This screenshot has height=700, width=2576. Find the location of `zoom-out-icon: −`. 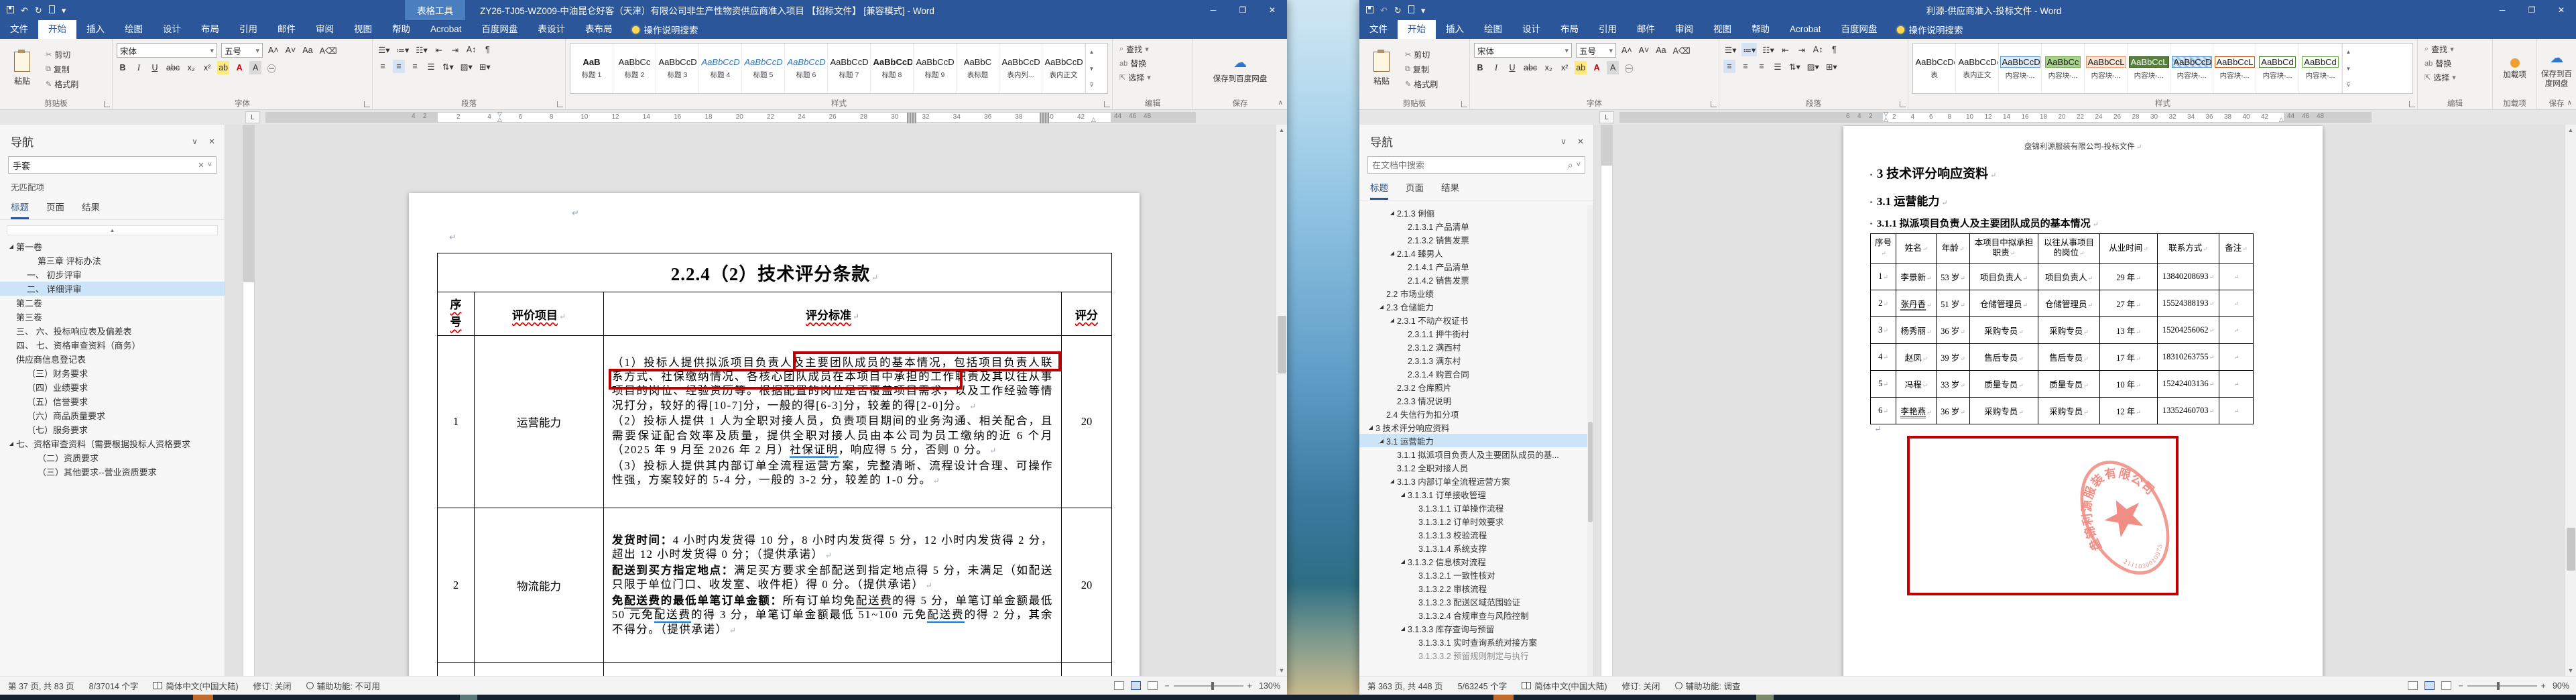

zoom-out-icon: − is located at coordinates (1166, 686).